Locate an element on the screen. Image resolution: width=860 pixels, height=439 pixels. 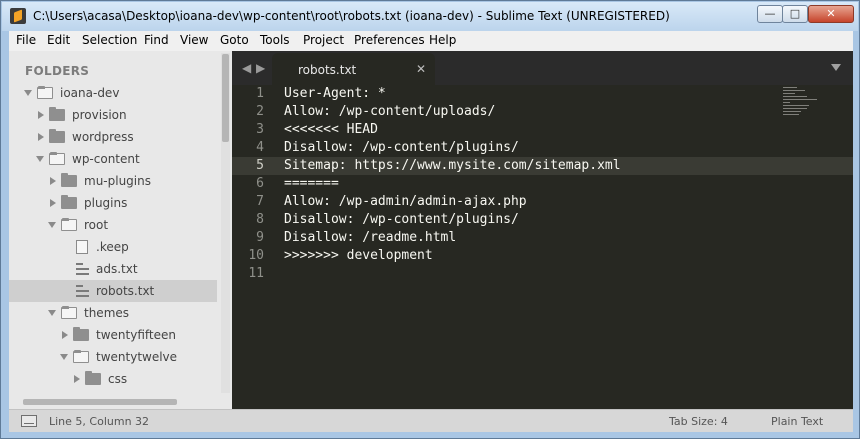
tree-item-css: css is located at coordinates (113, 379).